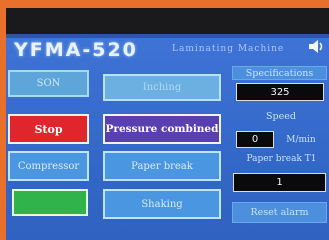  I want to click on specifications-label: Specifications, so click(279, 73).